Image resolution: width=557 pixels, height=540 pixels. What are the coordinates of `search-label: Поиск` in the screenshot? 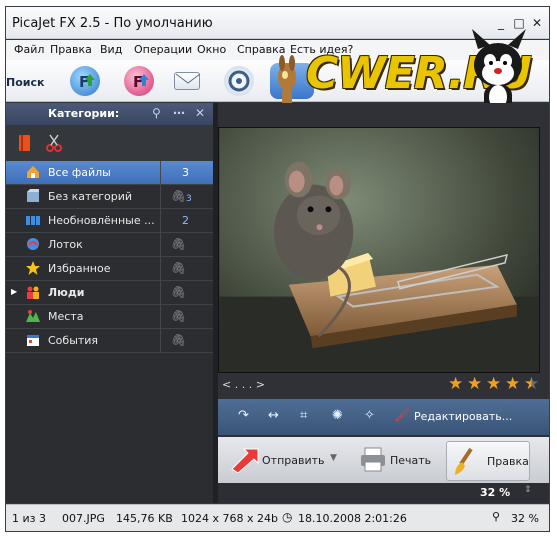 It's located at (25, 82).